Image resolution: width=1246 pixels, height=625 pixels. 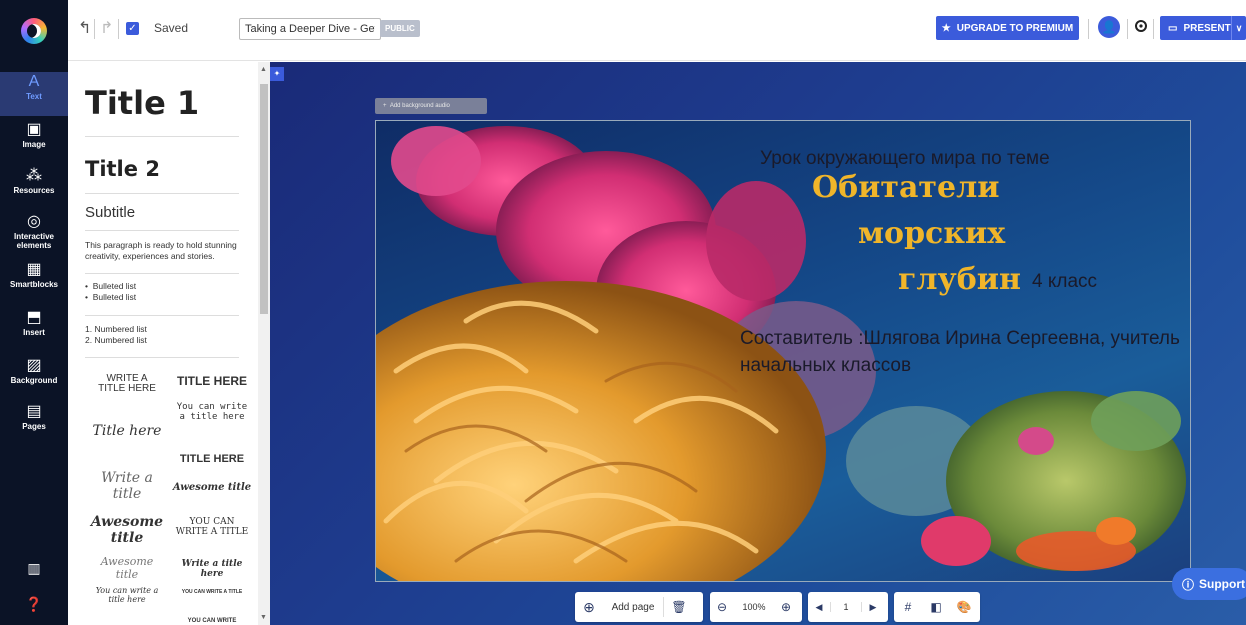 What do you see at coordinates (34, 81) in the screenshot?
I see `text-icon: A` at bounding box center [34, 81].